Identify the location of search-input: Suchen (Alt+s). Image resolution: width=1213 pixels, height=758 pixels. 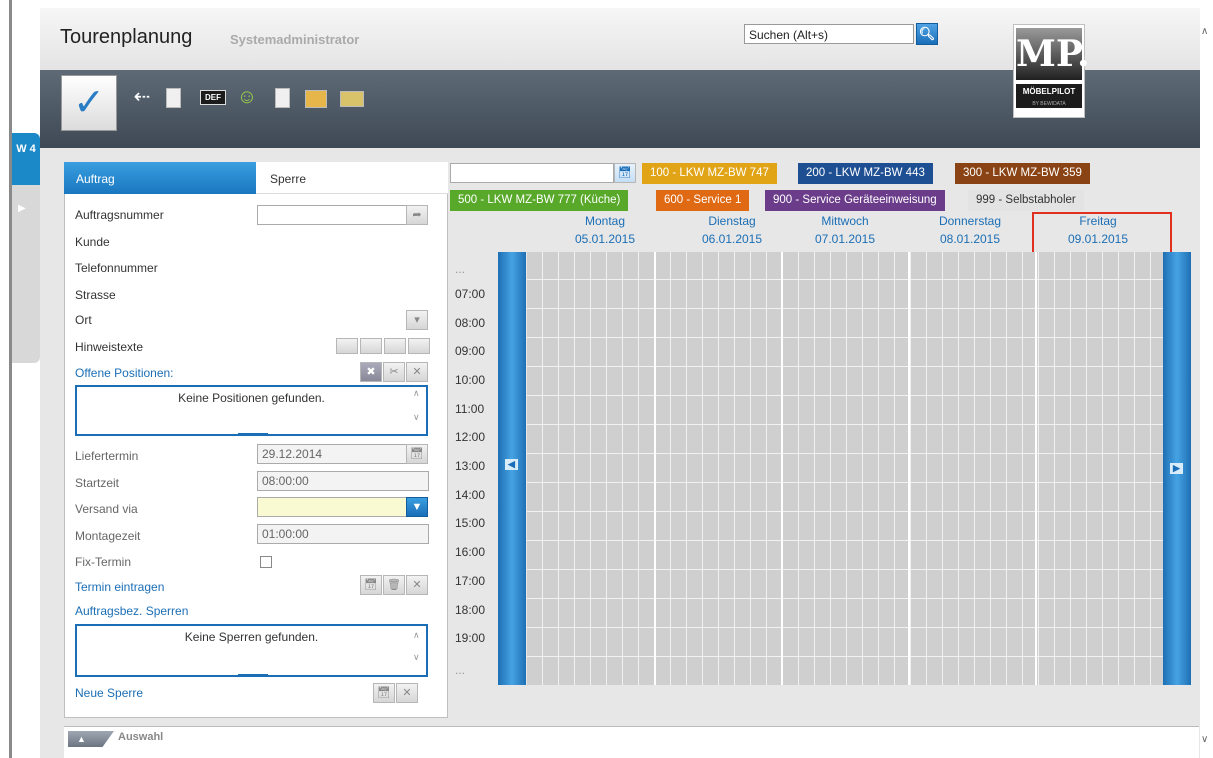
(829, 34).